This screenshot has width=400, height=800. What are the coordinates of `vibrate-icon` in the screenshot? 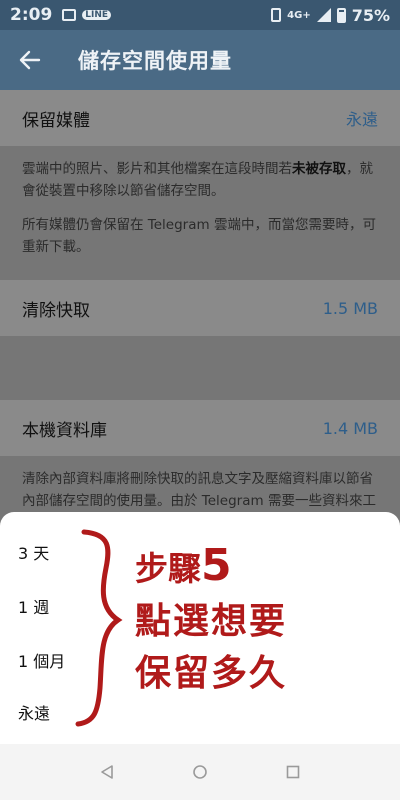 It's located at (276, 15).